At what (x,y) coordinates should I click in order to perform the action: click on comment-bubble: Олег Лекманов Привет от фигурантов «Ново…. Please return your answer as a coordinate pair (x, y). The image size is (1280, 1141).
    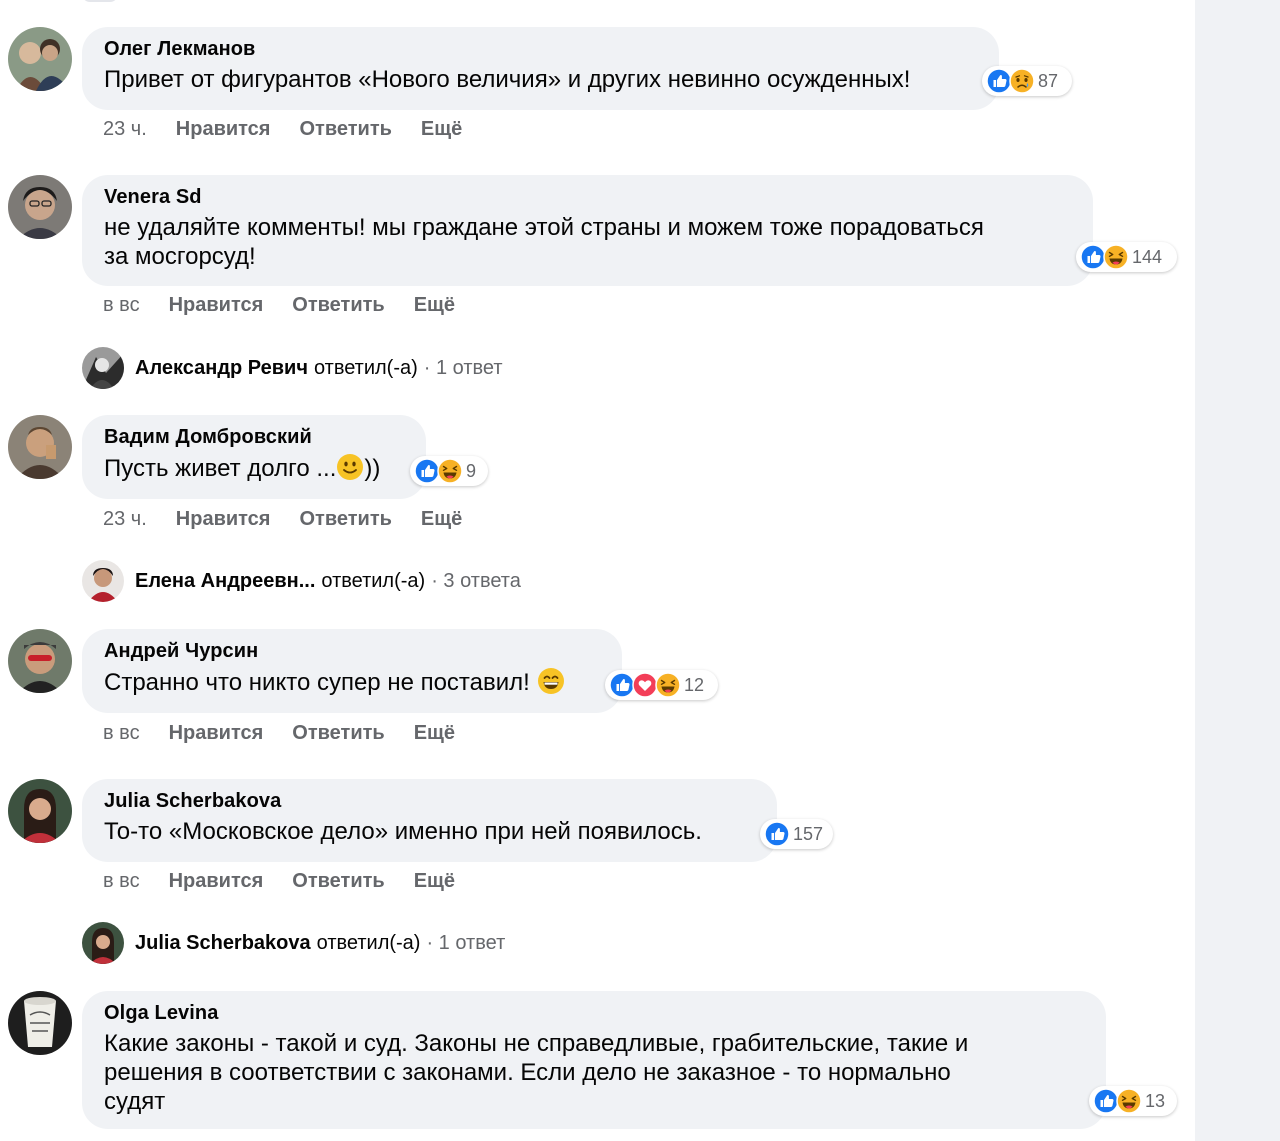
    Looking at the image, I should click on (540, 68).